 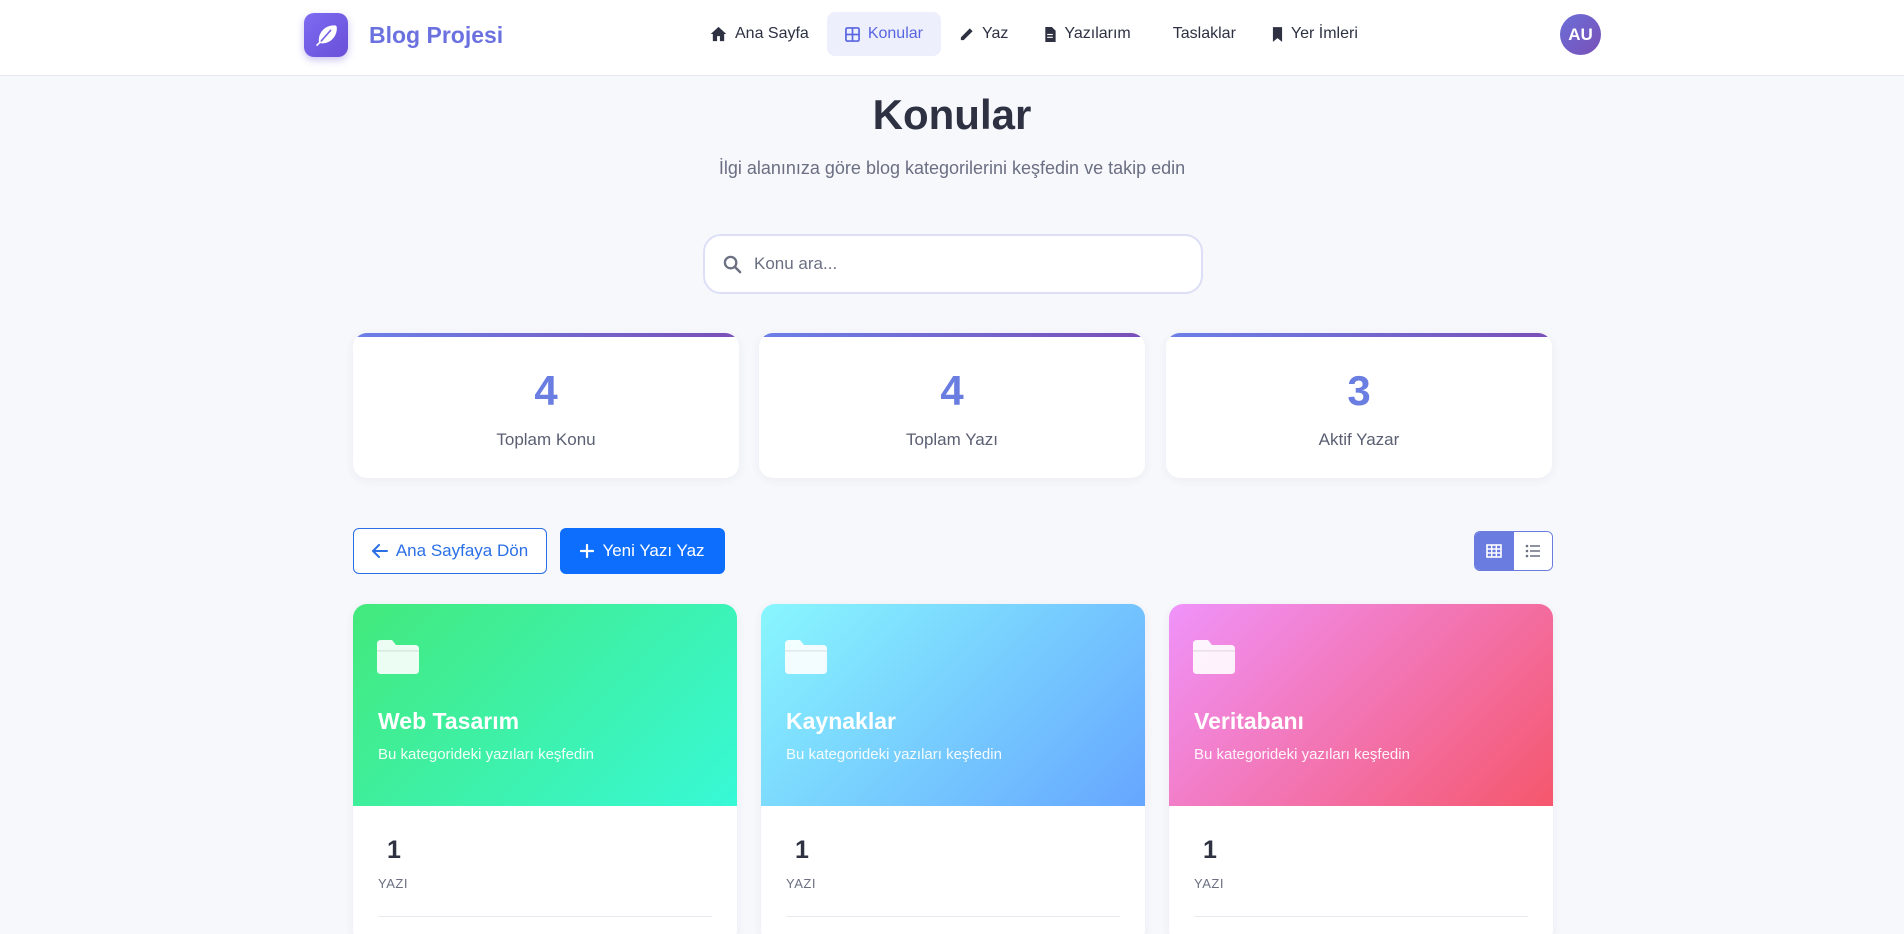 I want to click on nav-item-label: Ana Sayfa, so click(x=772, y=33).